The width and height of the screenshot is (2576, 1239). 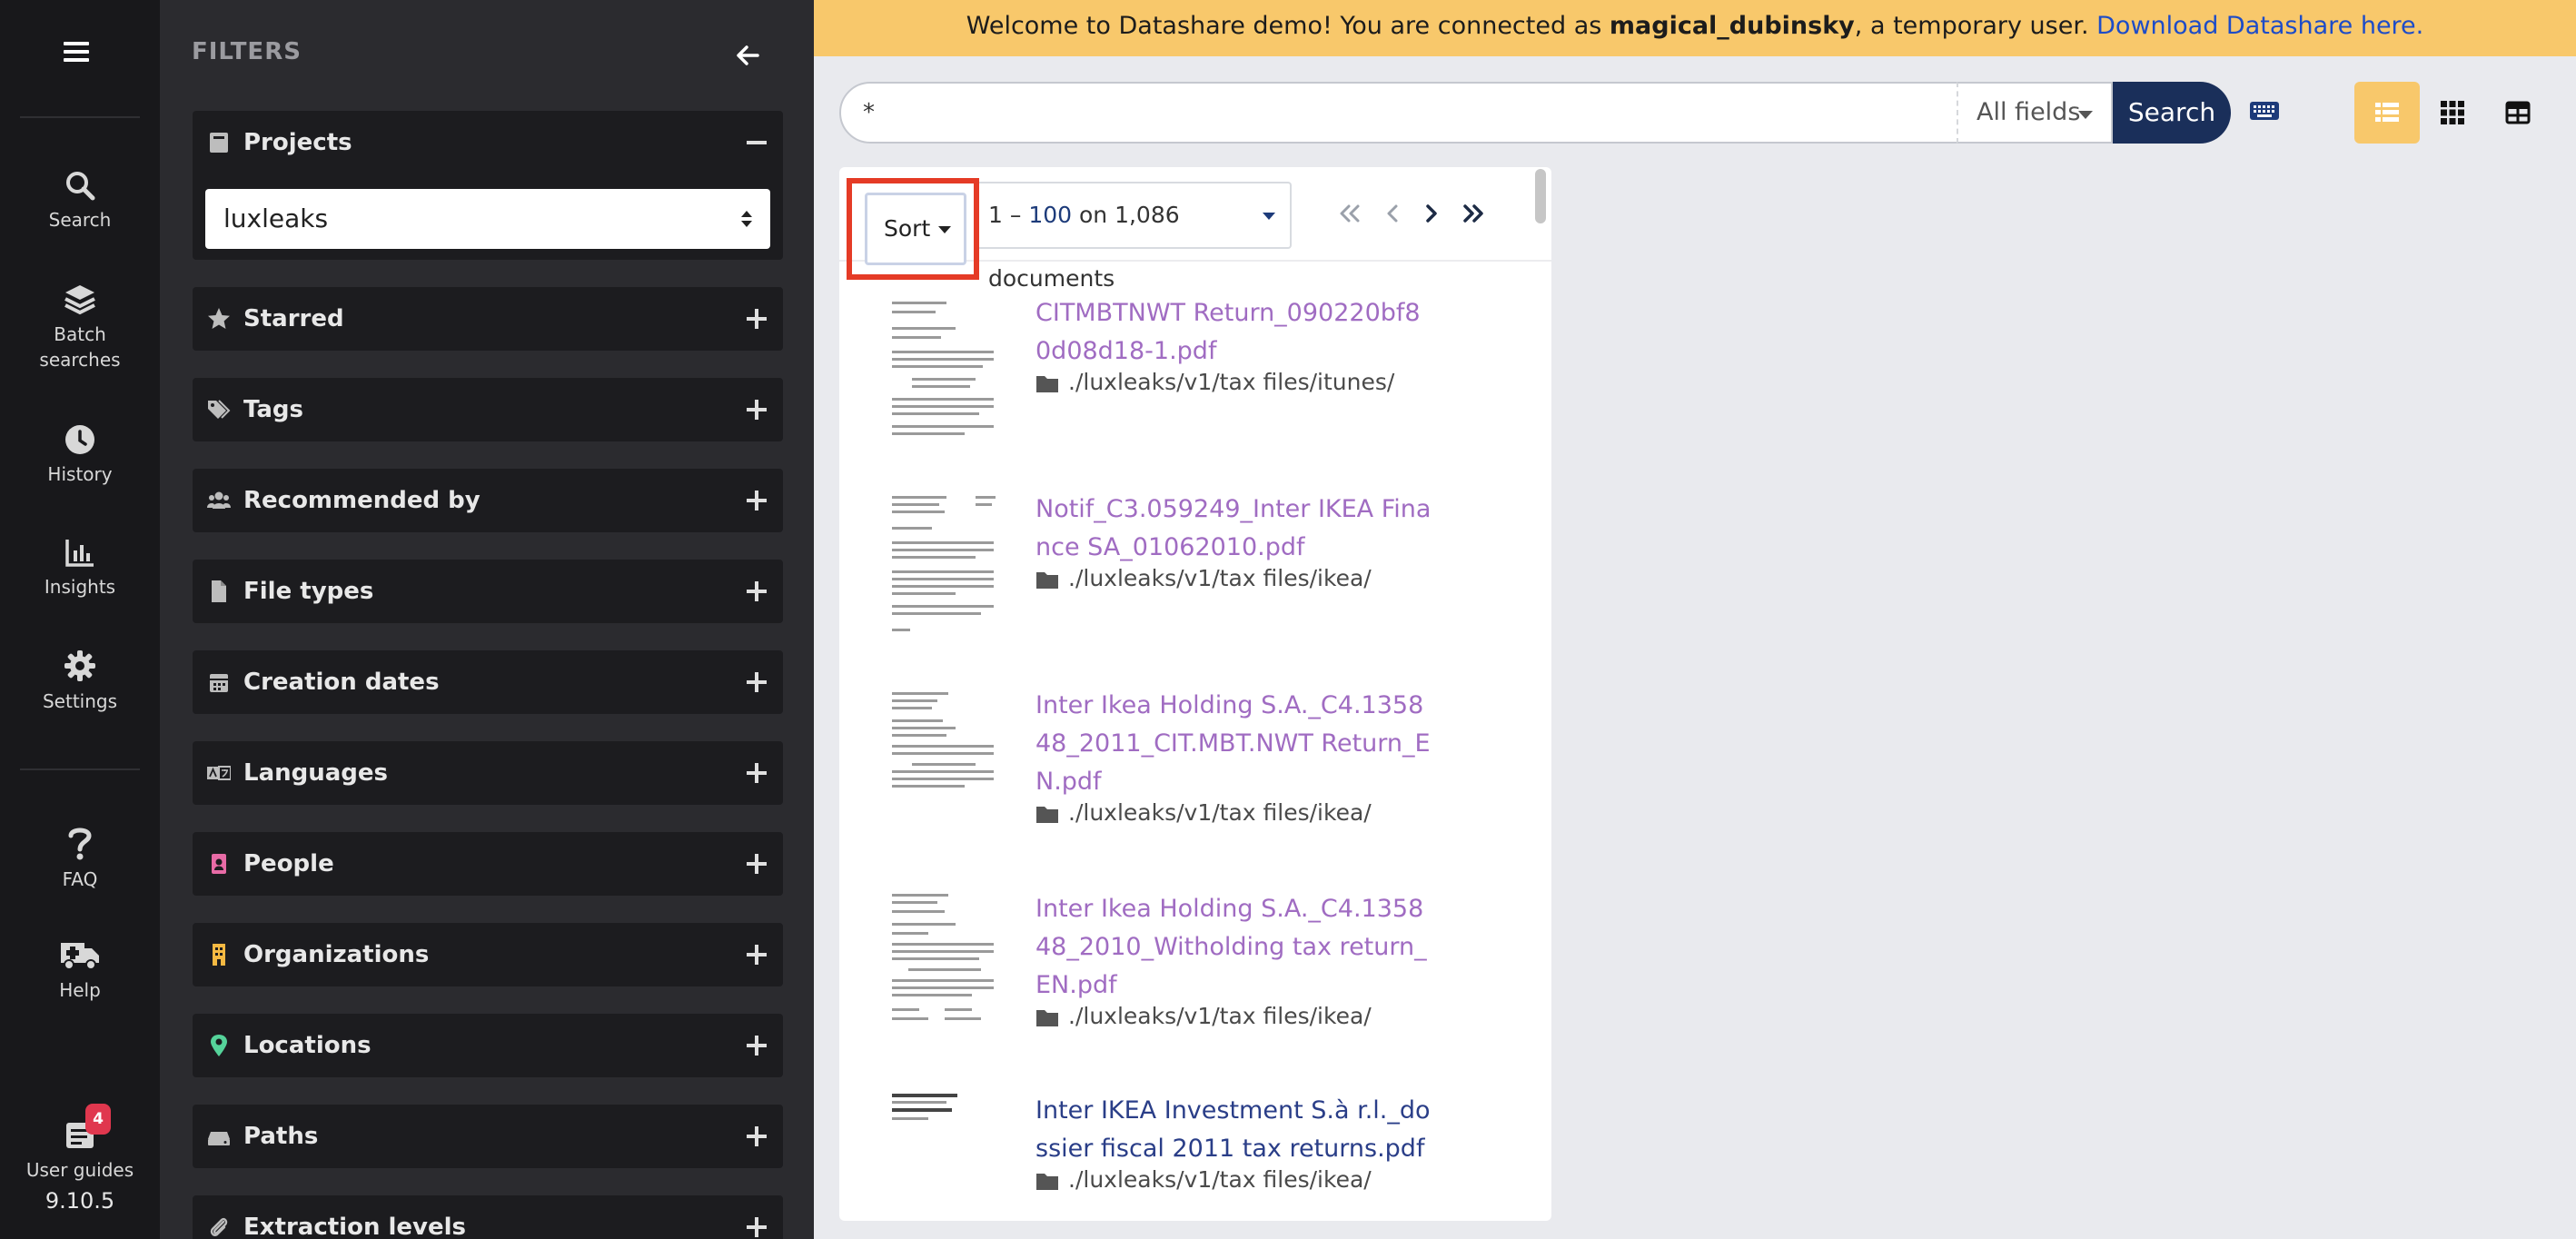 What do you see at coordinates (219, 500) in the screenshot?
I see `users-icon` at bounding box center [219, 500].